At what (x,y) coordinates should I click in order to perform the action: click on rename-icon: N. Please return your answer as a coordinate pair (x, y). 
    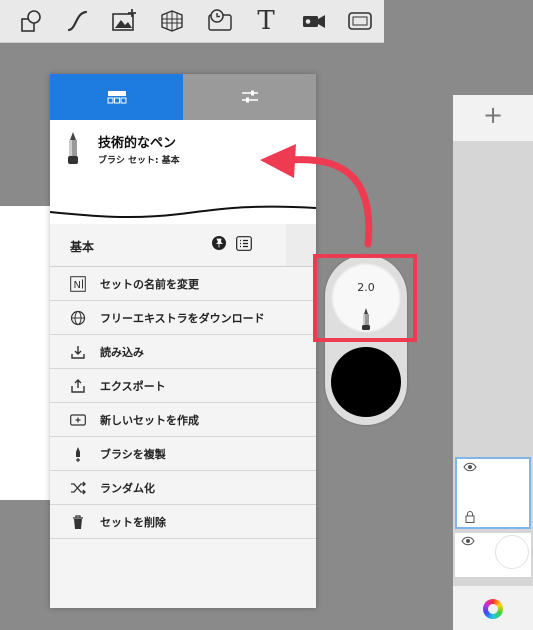
    Looking at the image, I should click on (78, 284).